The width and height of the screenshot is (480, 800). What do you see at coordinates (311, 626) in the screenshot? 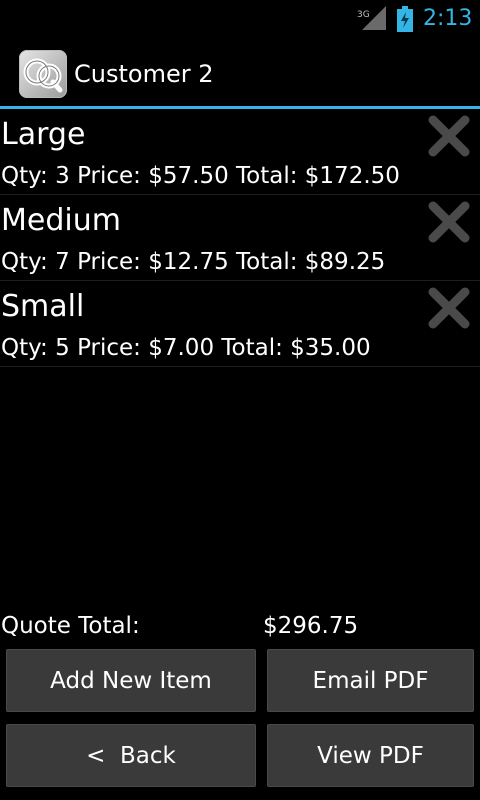
I see `quote-total-value: $296.75` at bounding box center [311, 626].